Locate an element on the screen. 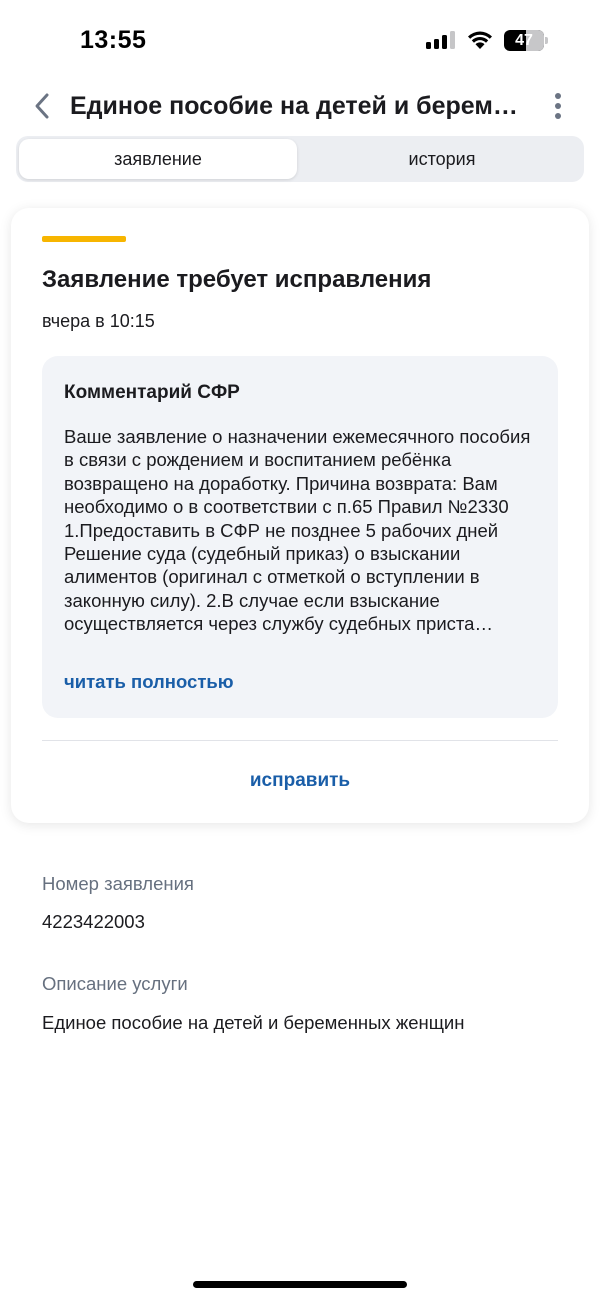  wifi-icon is located at coordinates (480, 40).